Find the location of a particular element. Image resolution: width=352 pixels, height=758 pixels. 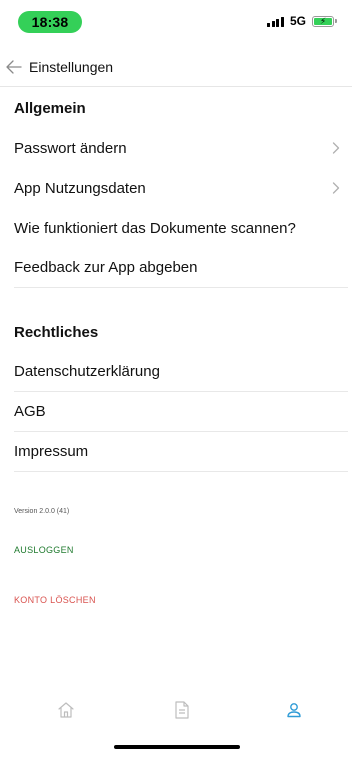

header-divider is located at coordinates (176, 86).